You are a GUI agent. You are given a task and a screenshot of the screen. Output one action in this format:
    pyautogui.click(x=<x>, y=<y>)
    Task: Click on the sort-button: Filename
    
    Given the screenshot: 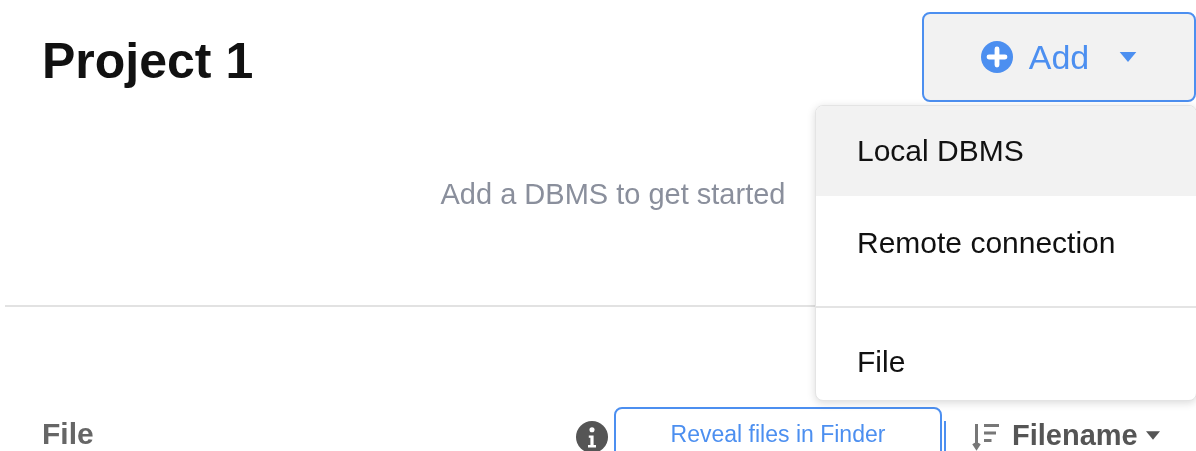 What is the action you would take?
    pyautogui.click(x=1053, y=435)
    